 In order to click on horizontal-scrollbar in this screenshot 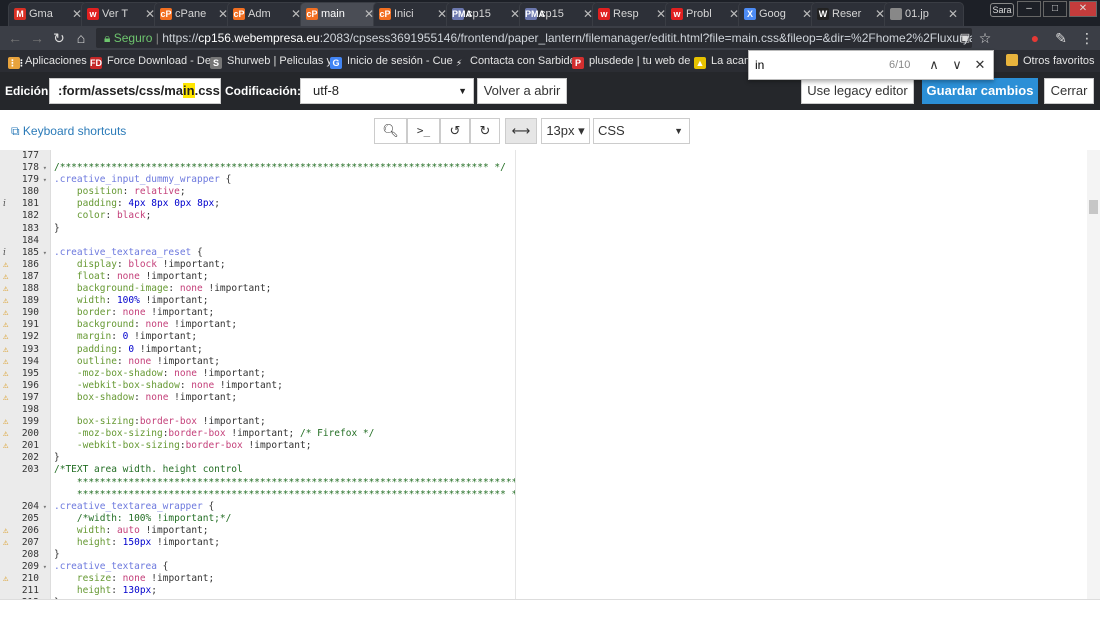, I will do `click(550, 608)`.